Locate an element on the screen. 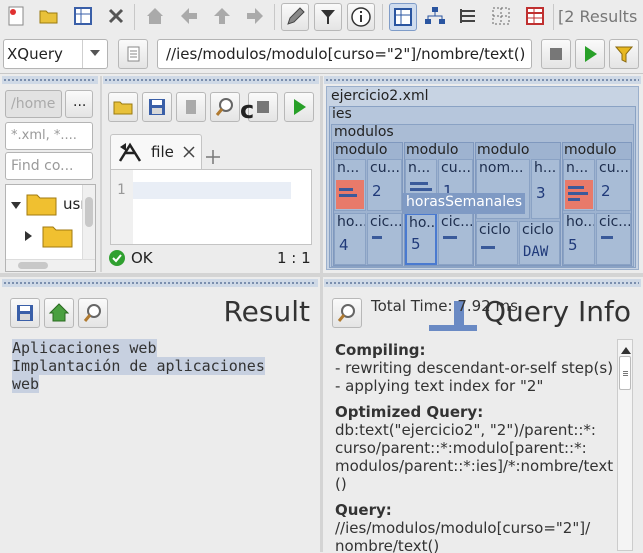 This screenshot has height=553, width=643. editor-title-fragment: c is located at coordinates (247, 110).